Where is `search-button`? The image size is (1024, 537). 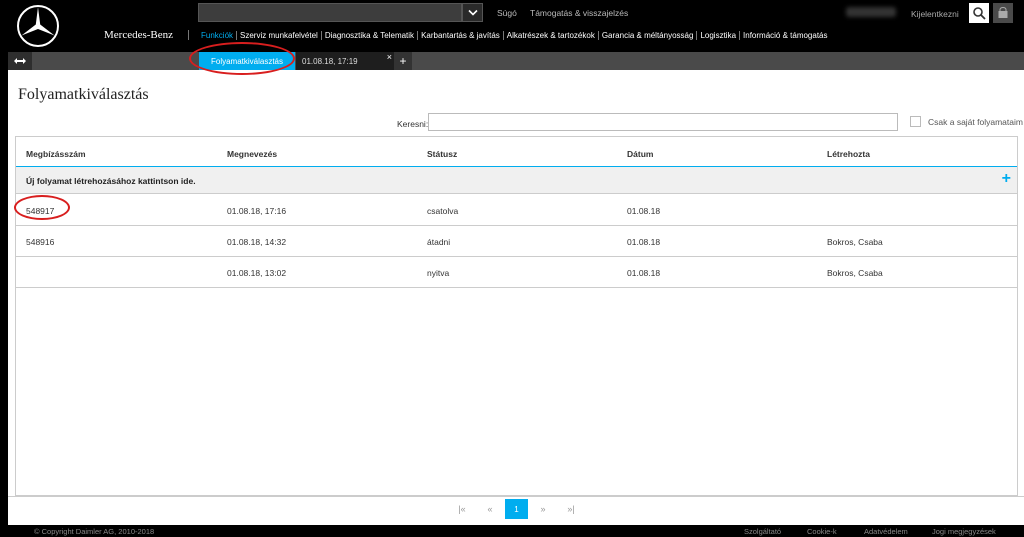 search-button is located at coordinates (979, 13).